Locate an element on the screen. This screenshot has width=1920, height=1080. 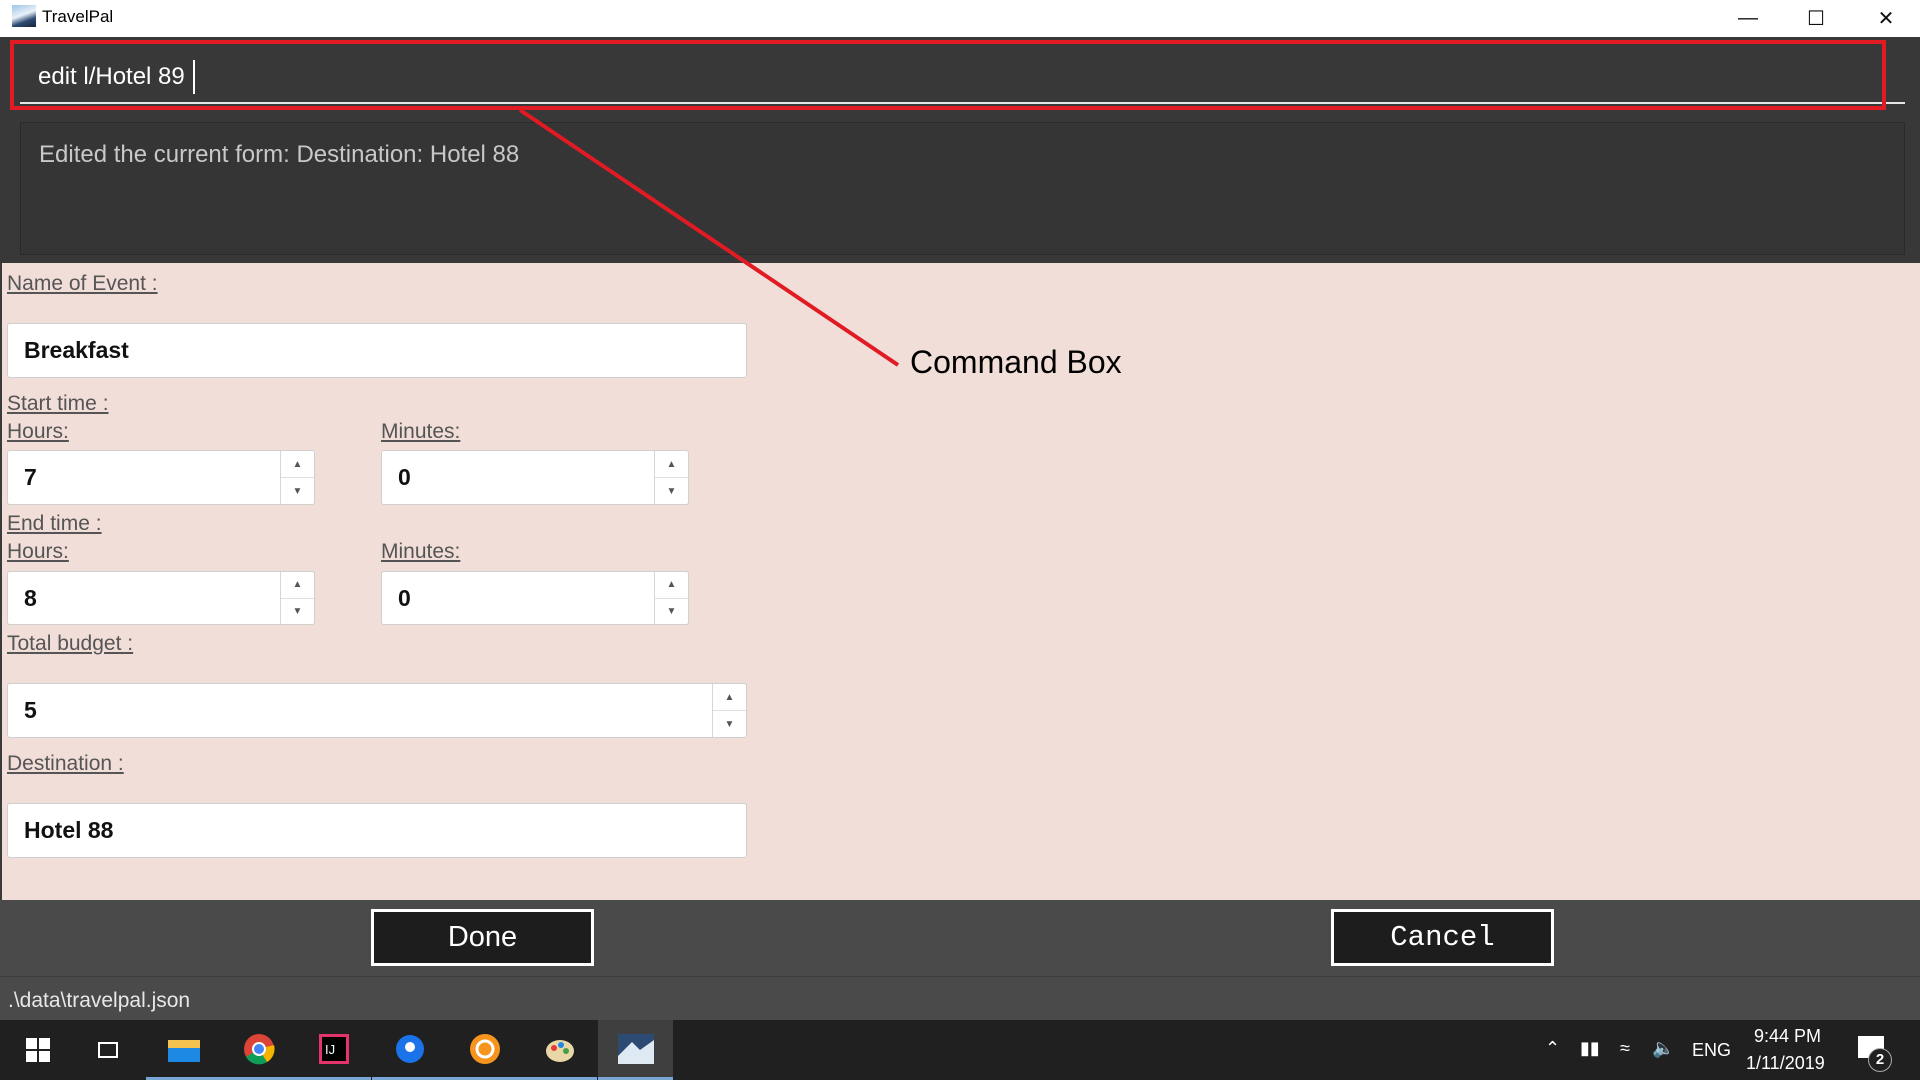
show-hidden-icons-icon: ⌃ is located at coordinates (1552, 1048).